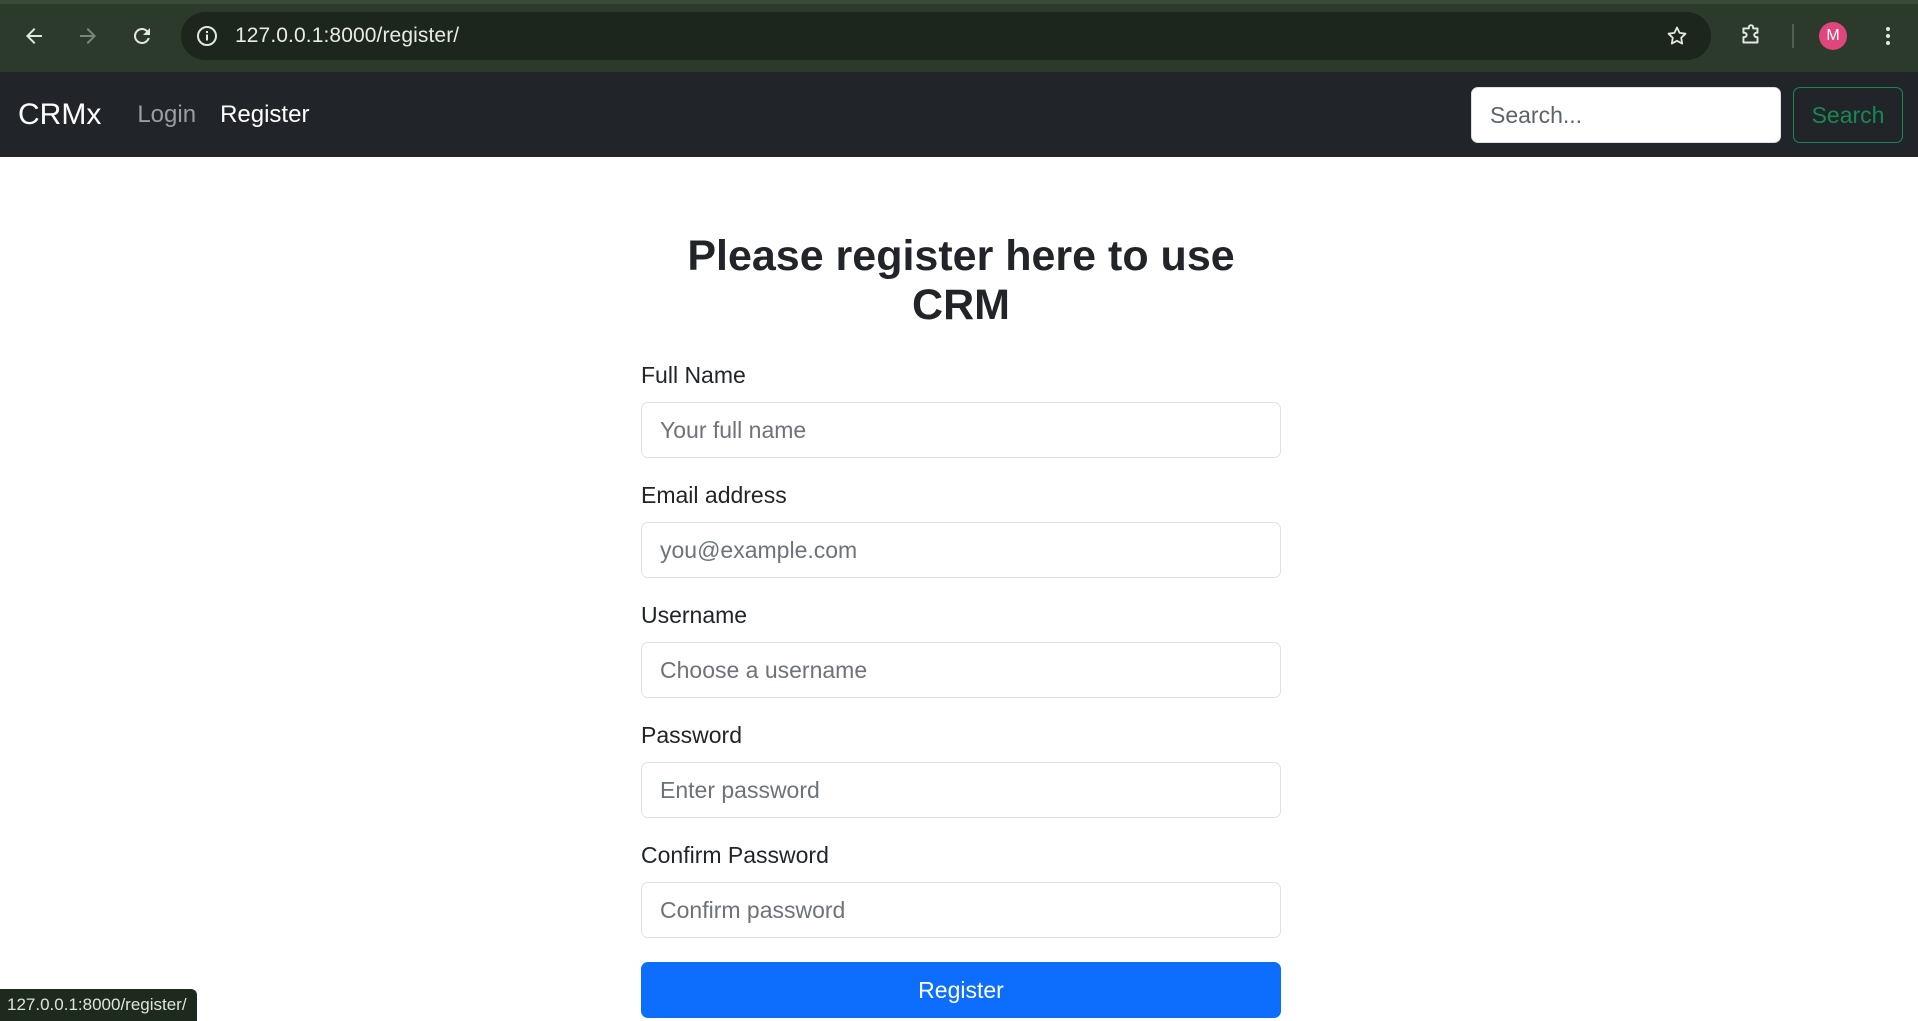 The width and height of the screenshot is (1918, 1021). I want to click on search-input, so click(1626, 115).